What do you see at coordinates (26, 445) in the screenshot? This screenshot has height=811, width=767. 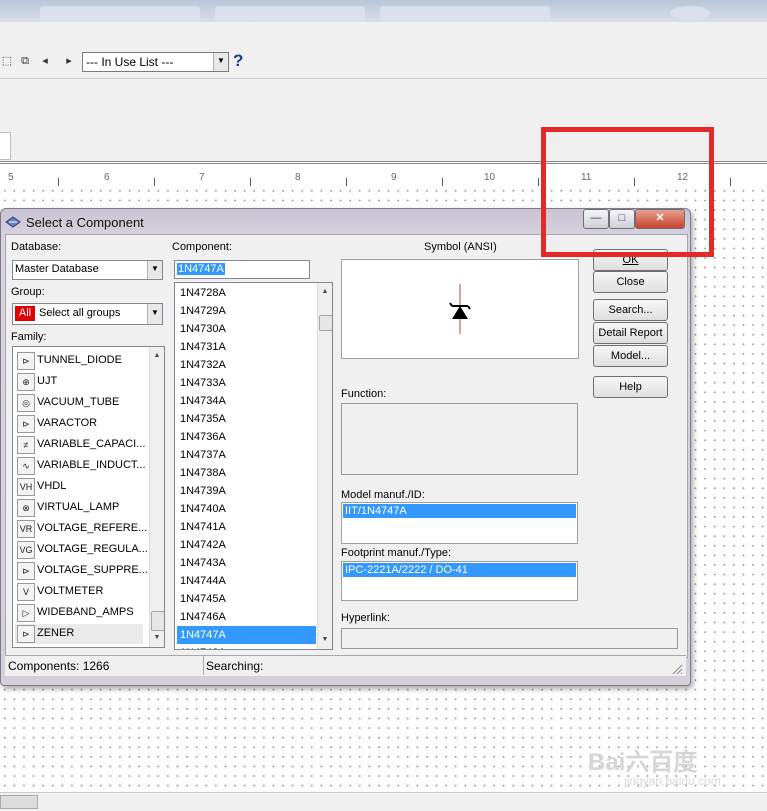 I see `variable-capacitor-icon: ≠` at bounding box center [26, 445].